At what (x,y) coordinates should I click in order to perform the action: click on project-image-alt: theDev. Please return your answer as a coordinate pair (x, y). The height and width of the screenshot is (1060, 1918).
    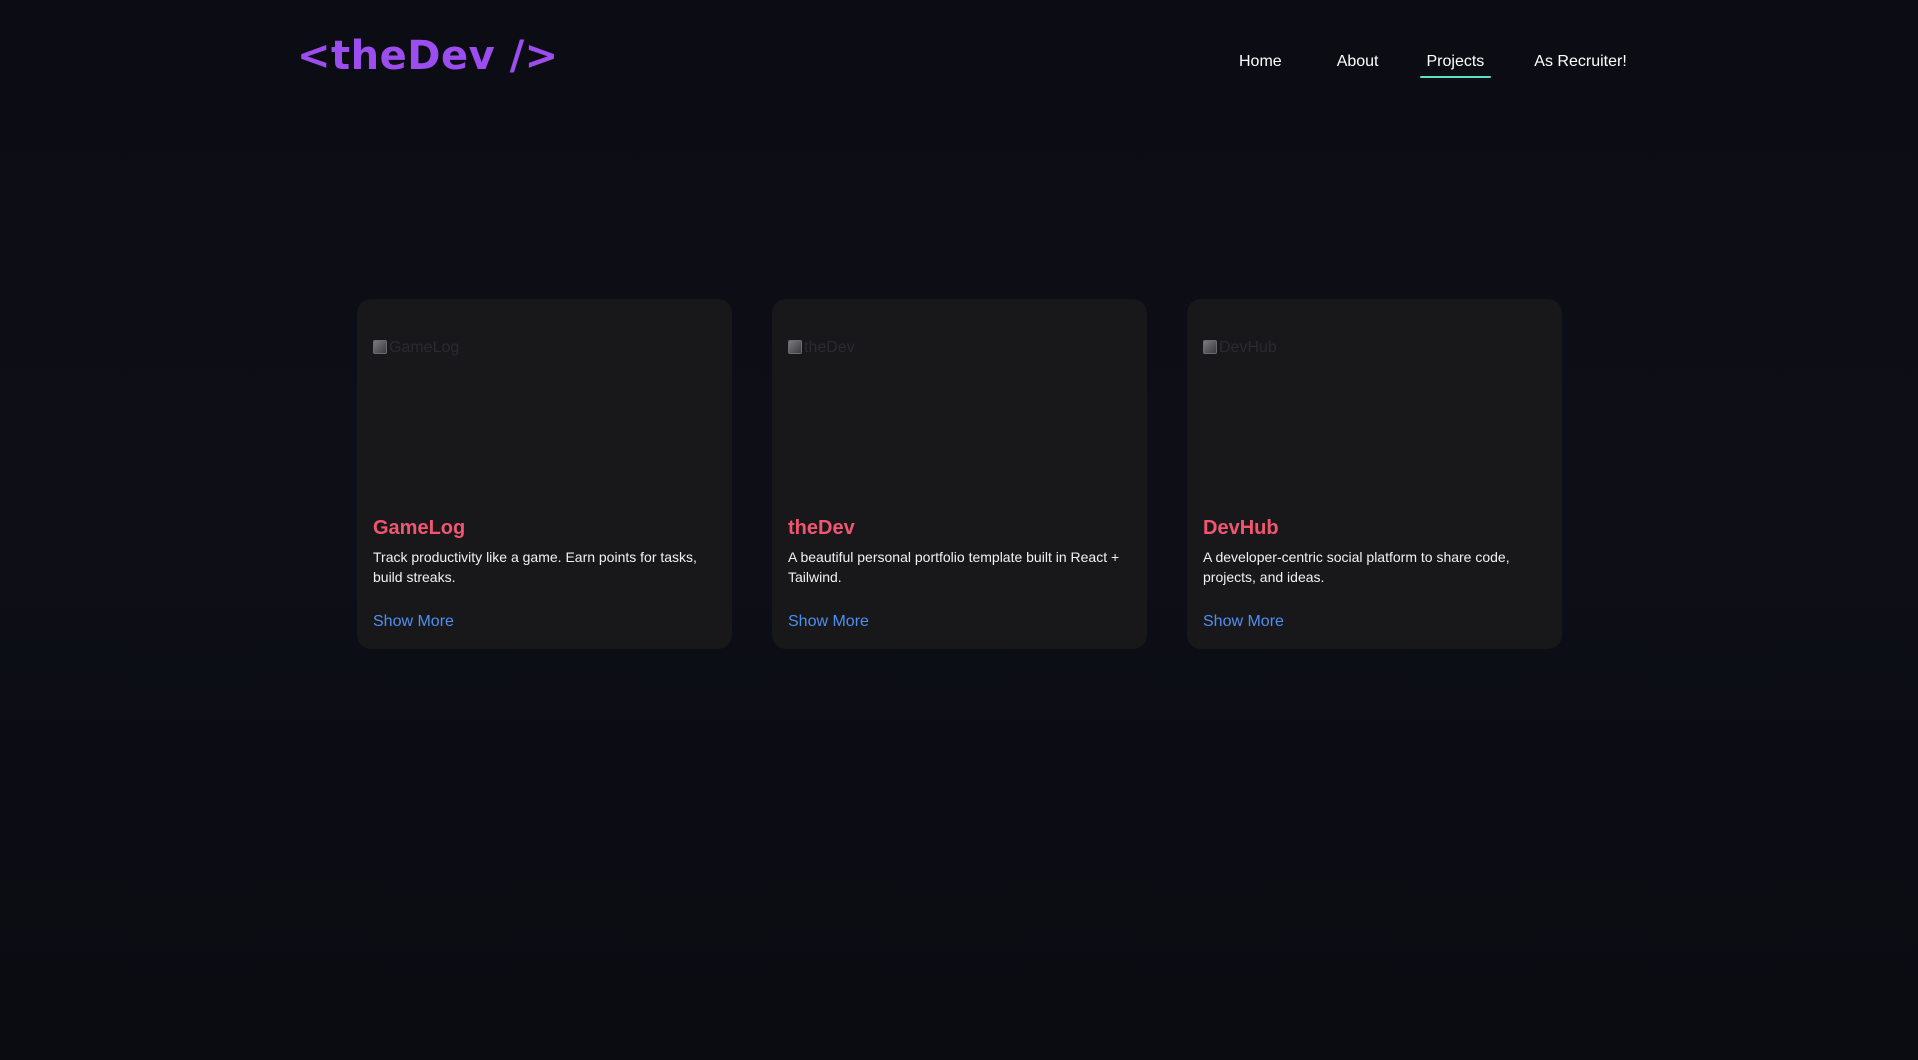
    Looking at the image, I should click on (829, 347).